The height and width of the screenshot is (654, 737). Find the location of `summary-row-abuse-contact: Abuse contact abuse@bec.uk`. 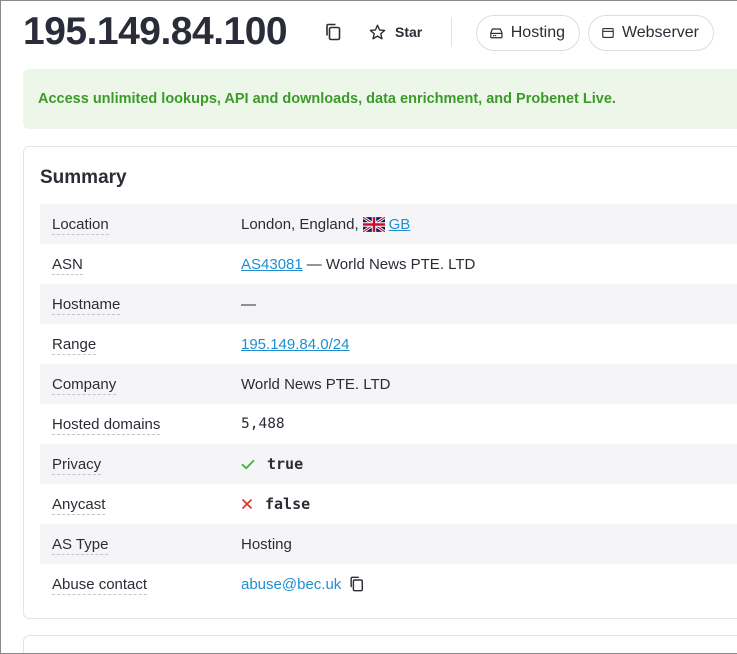

summary-row-abuse-contact: Abuse contact abuse@bec.uk is located at coordinates (388, 584).